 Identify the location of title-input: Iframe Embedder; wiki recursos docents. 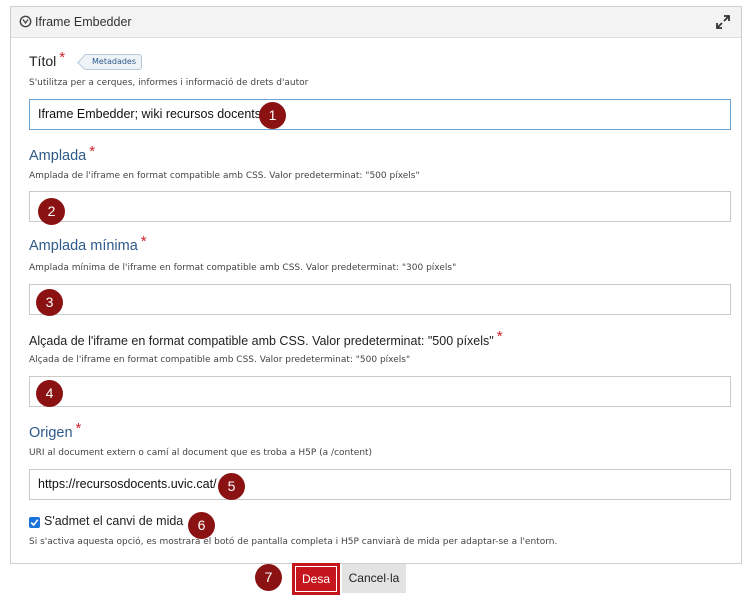
(380, 114).